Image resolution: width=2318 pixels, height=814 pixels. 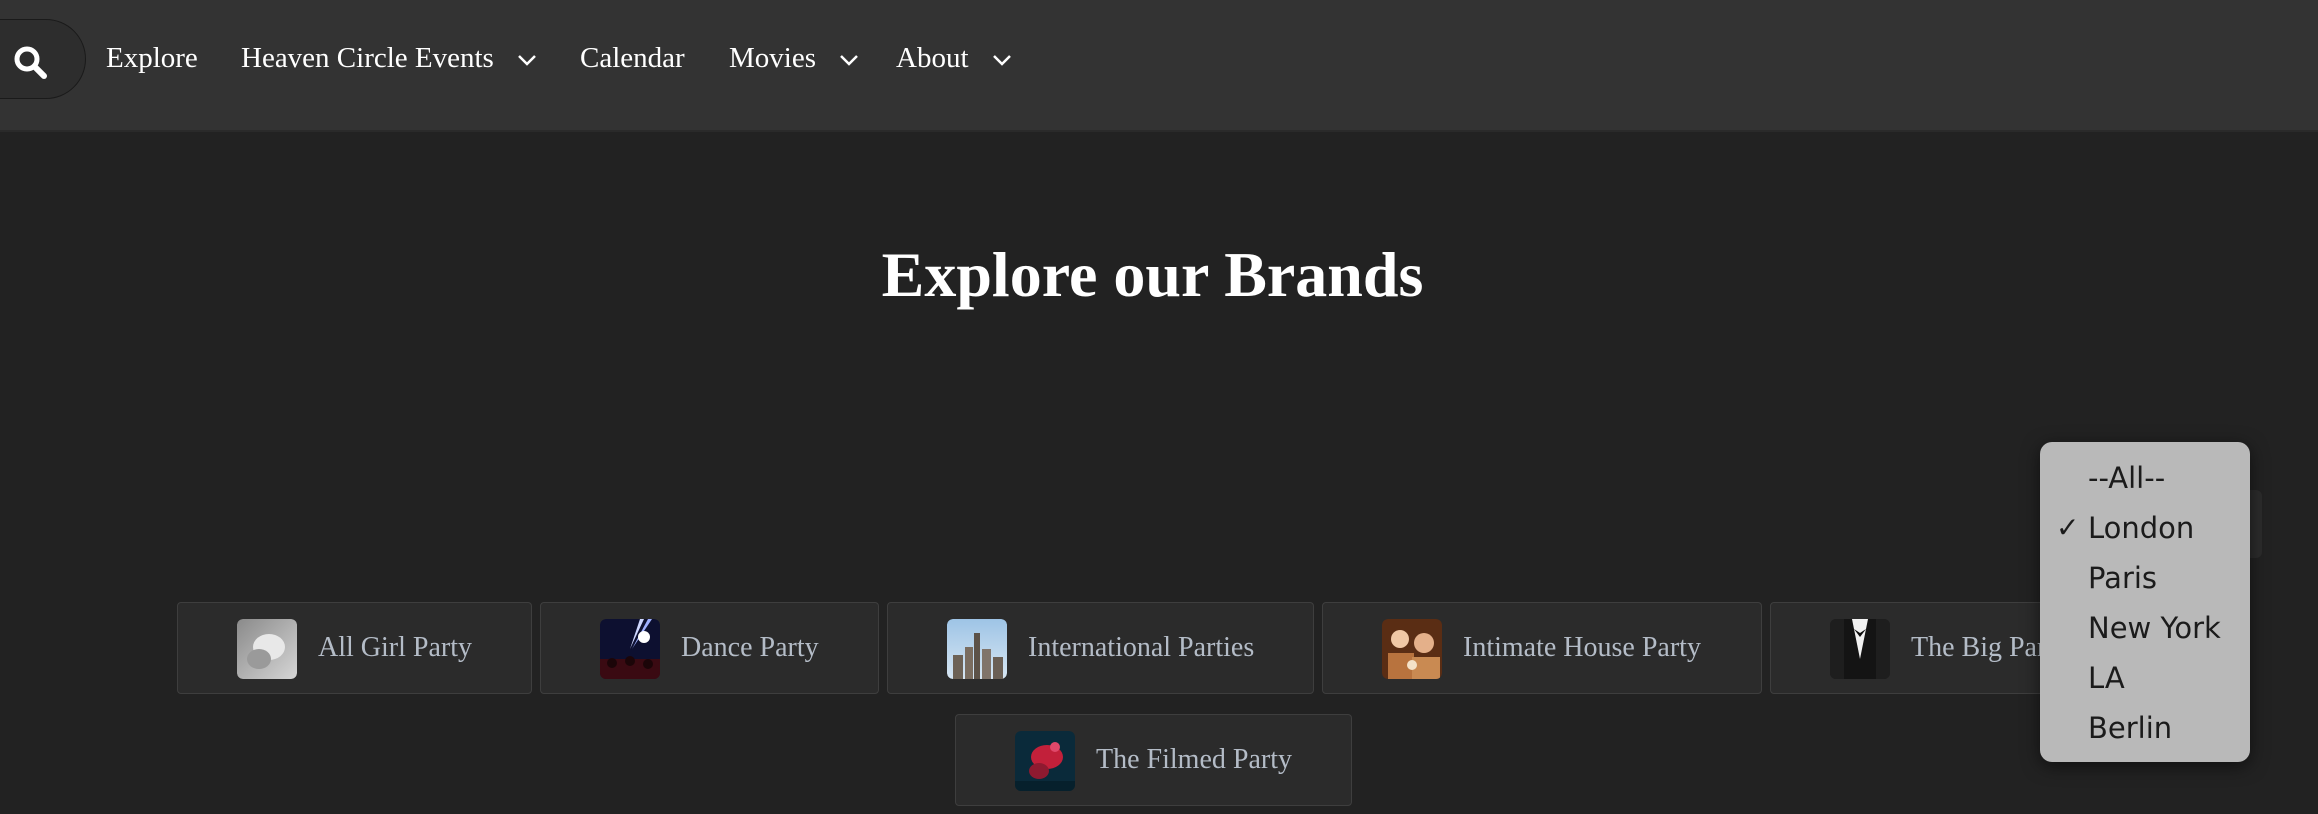 I want to click on brand-label: All Girl Party, so click(x=395, y=647).